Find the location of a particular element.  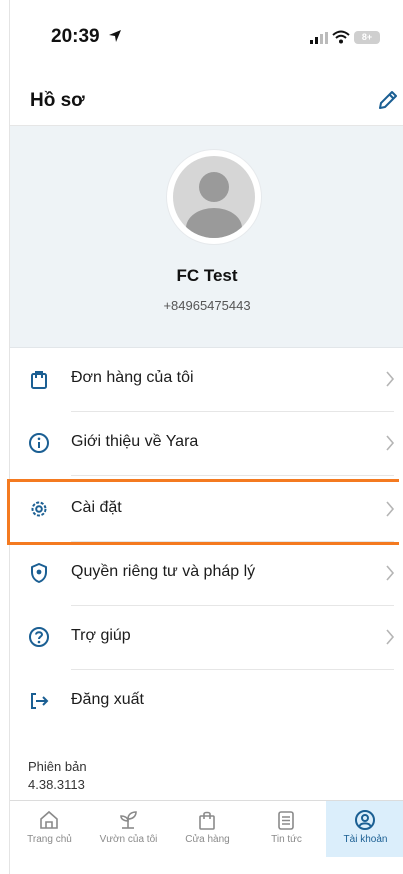

tab-label: Tài khoản is located at coordinates (365, 839).